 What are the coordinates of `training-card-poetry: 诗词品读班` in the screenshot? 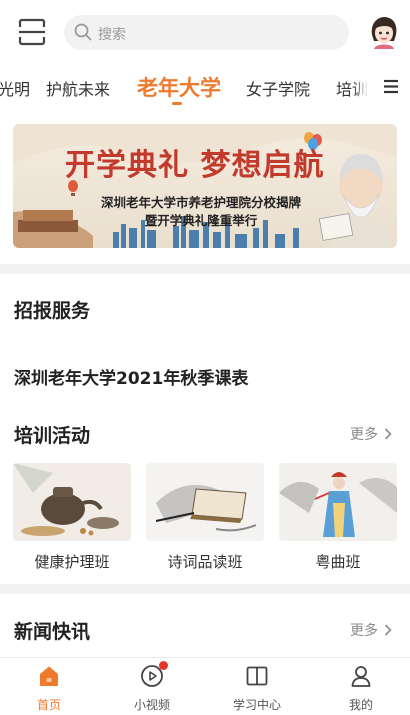 It's located at (205, 517).